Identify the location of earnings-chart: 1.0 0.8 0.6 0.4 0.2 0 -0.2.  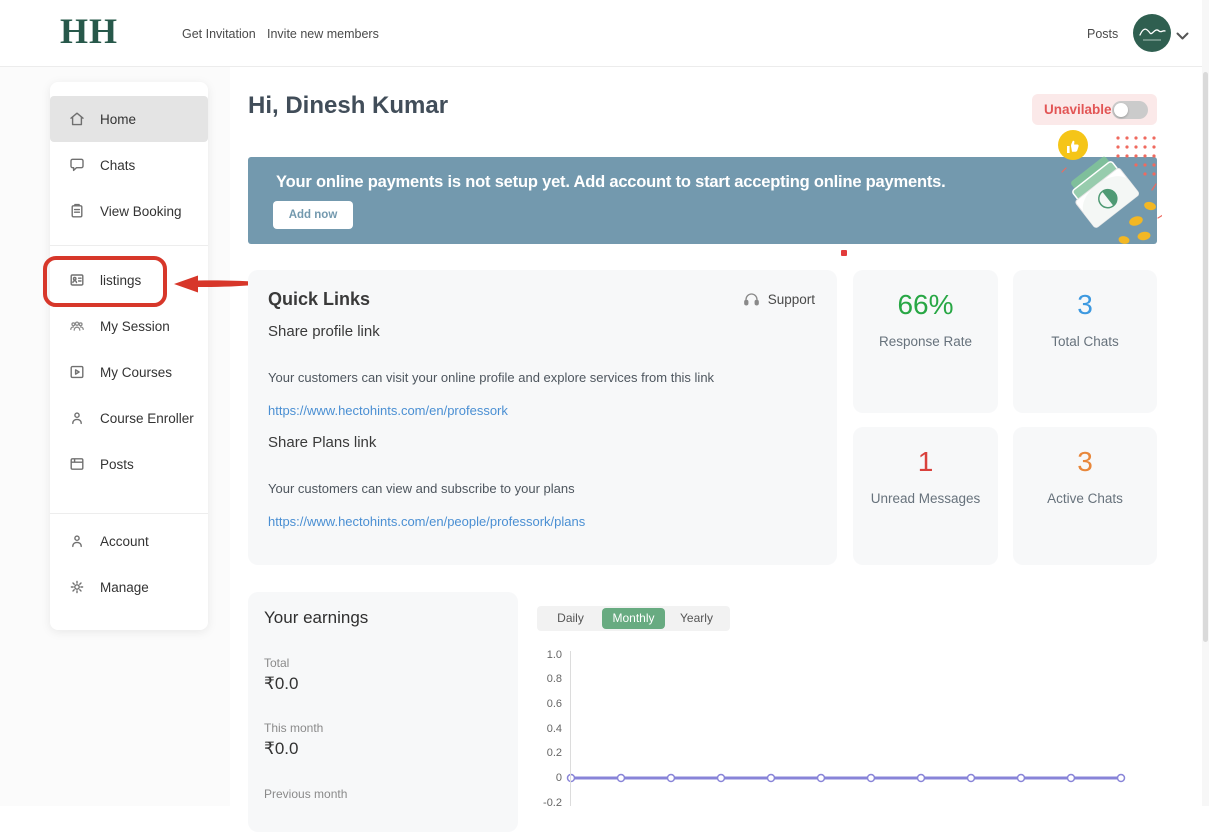
(867, 727).